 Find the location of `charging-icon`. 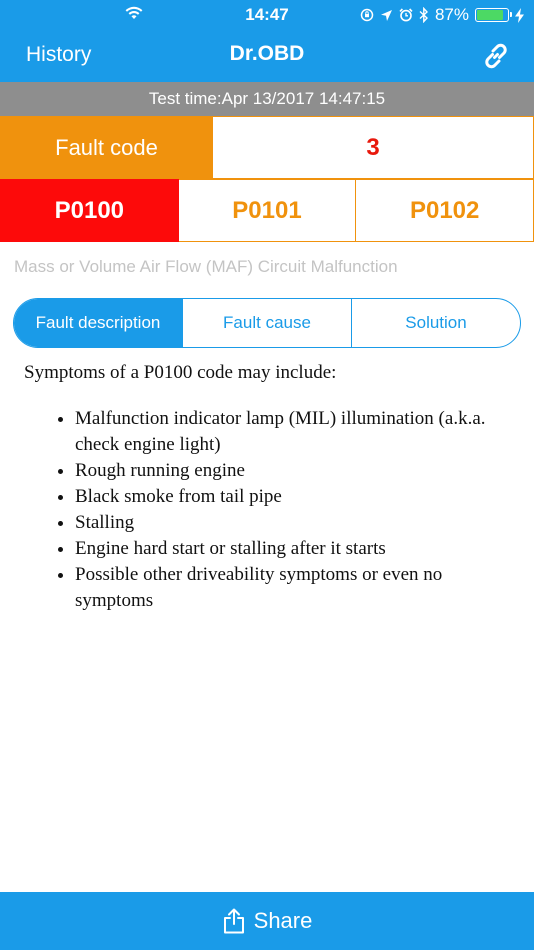

charging-icon is located at coordinates (519, 15).